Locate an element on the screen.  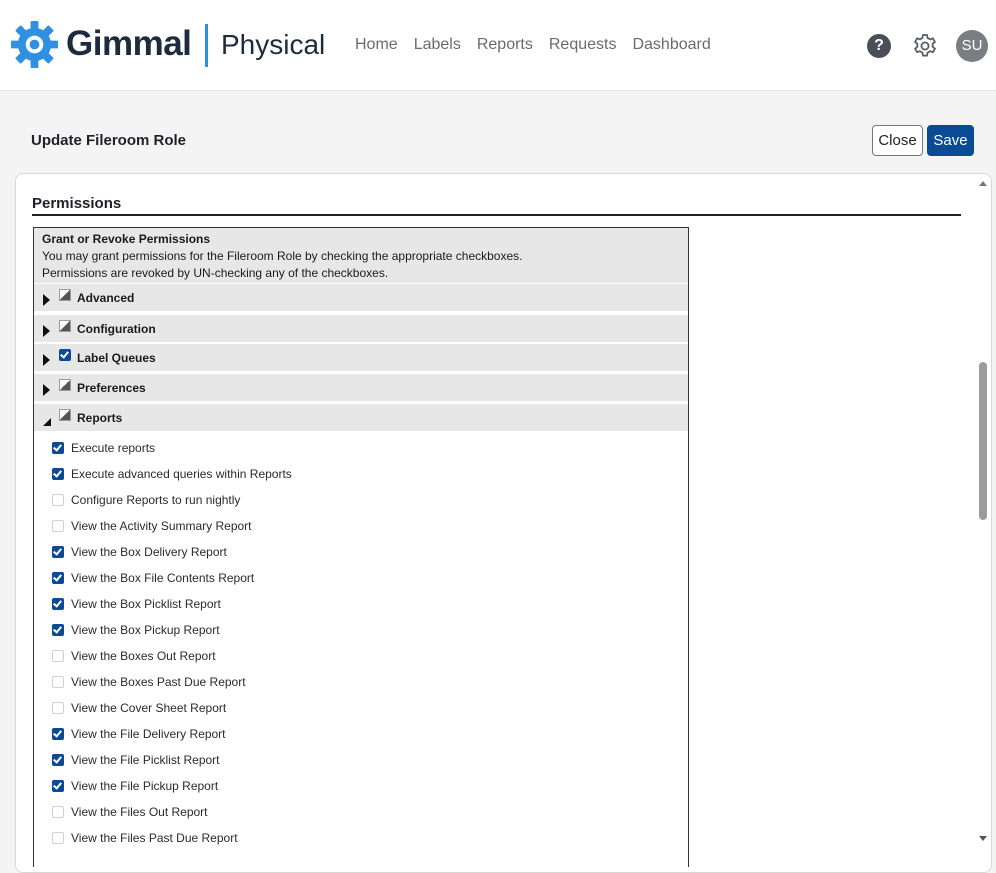
group-label: Reports is located at coordinates (100, 418).